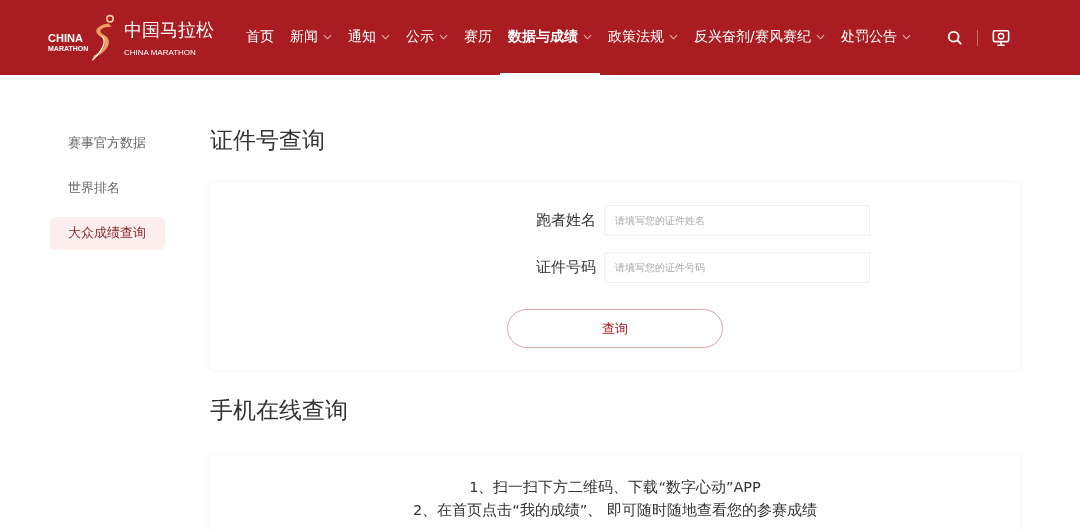  What do you see at coordinates (478, 37) in the screenshot?
I see `nav-item: 赛历` at bounding box center [478, 37].